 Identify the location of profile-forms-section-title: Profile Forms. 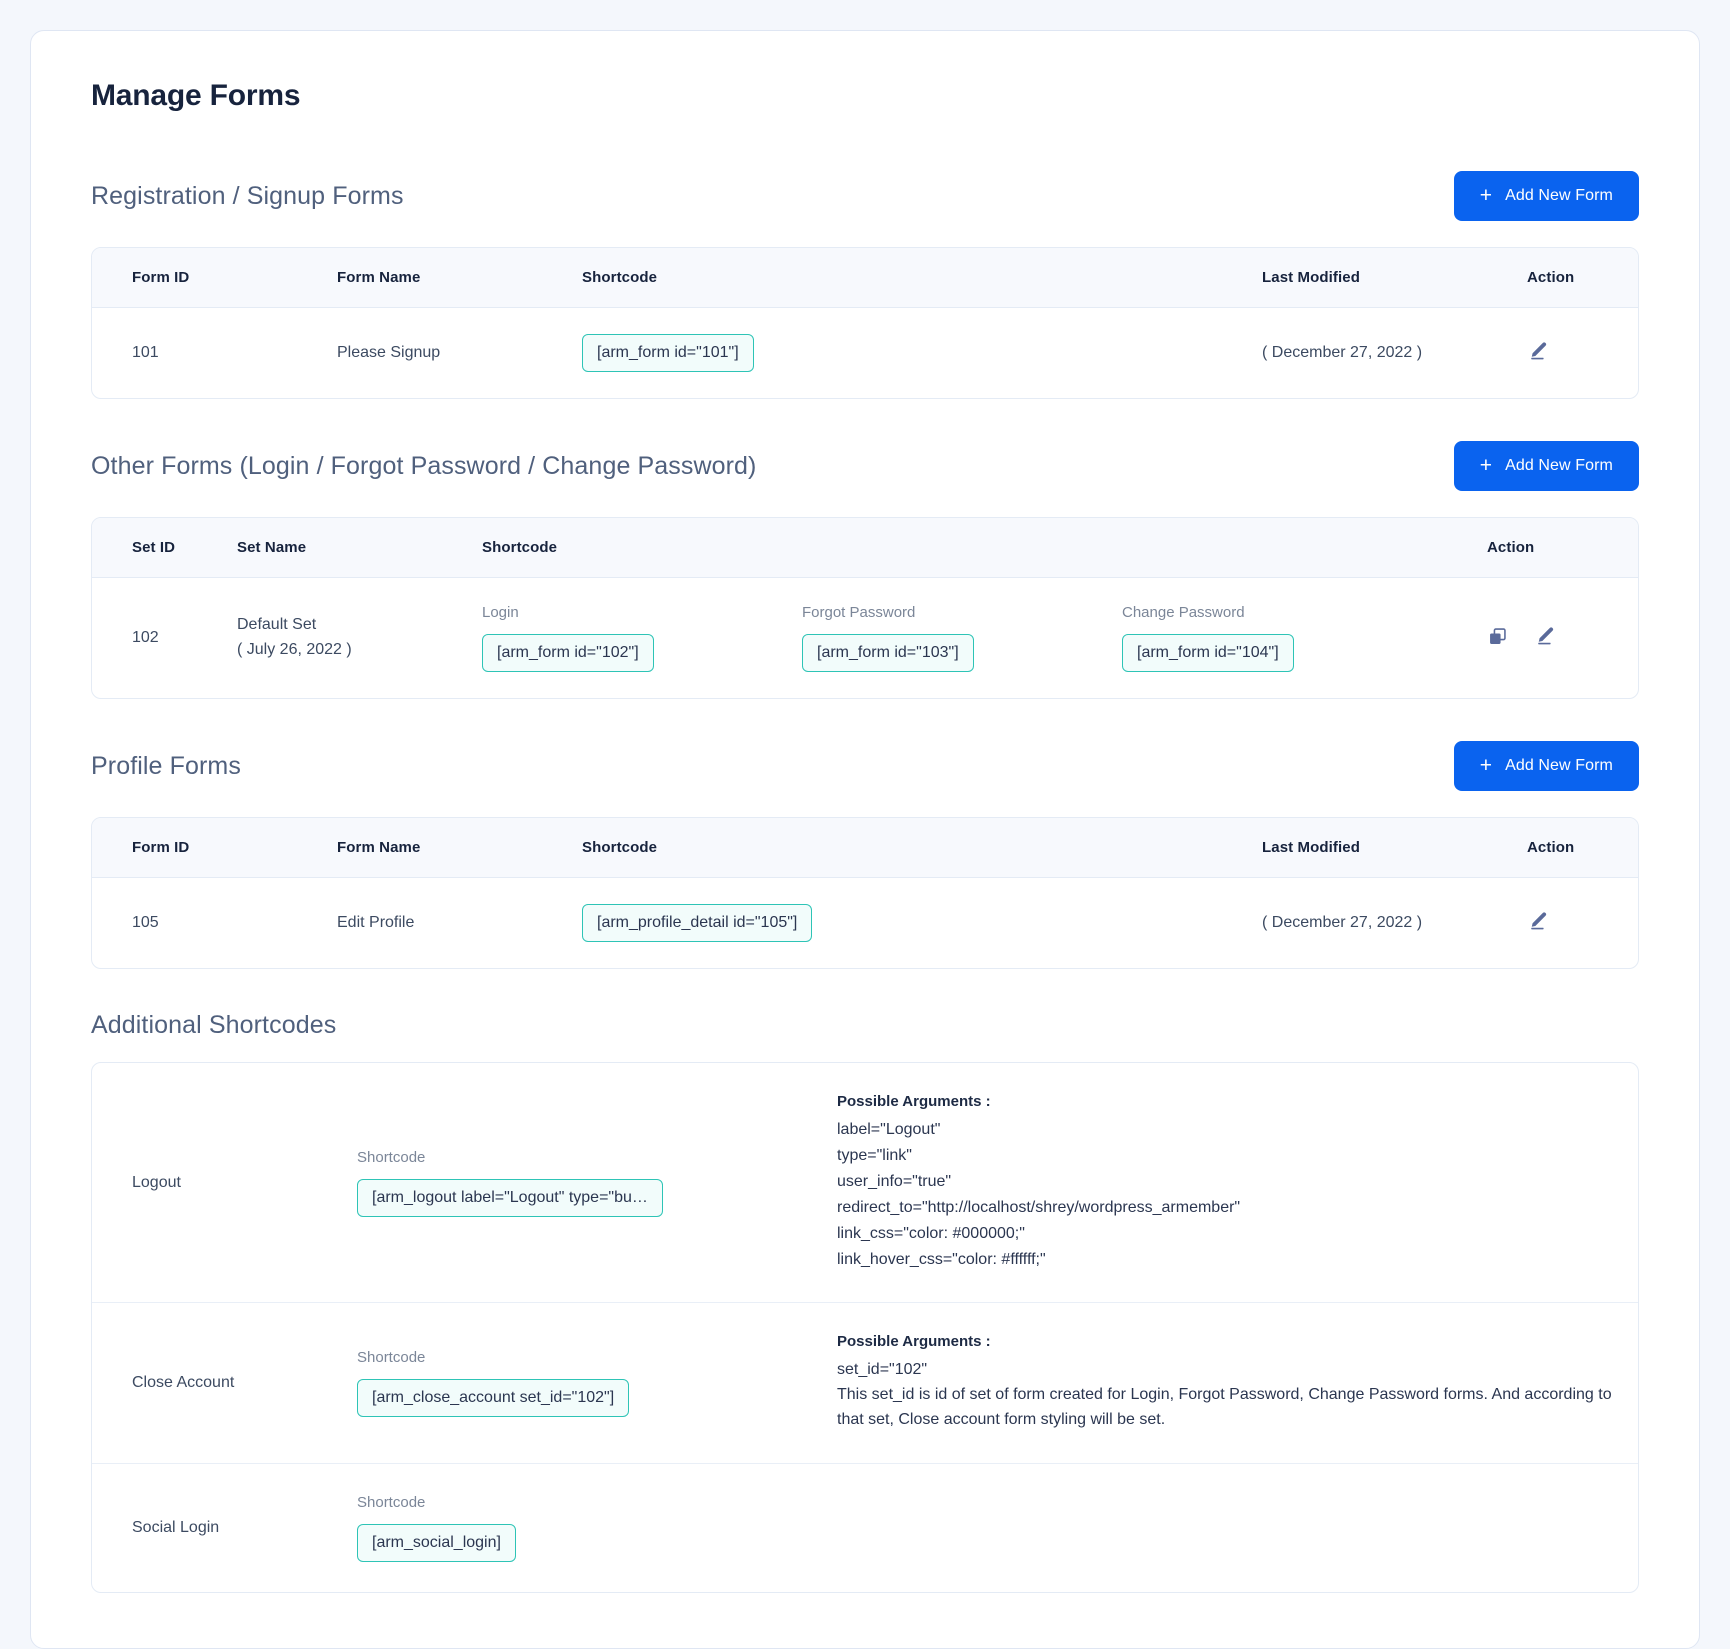
(166, 765).